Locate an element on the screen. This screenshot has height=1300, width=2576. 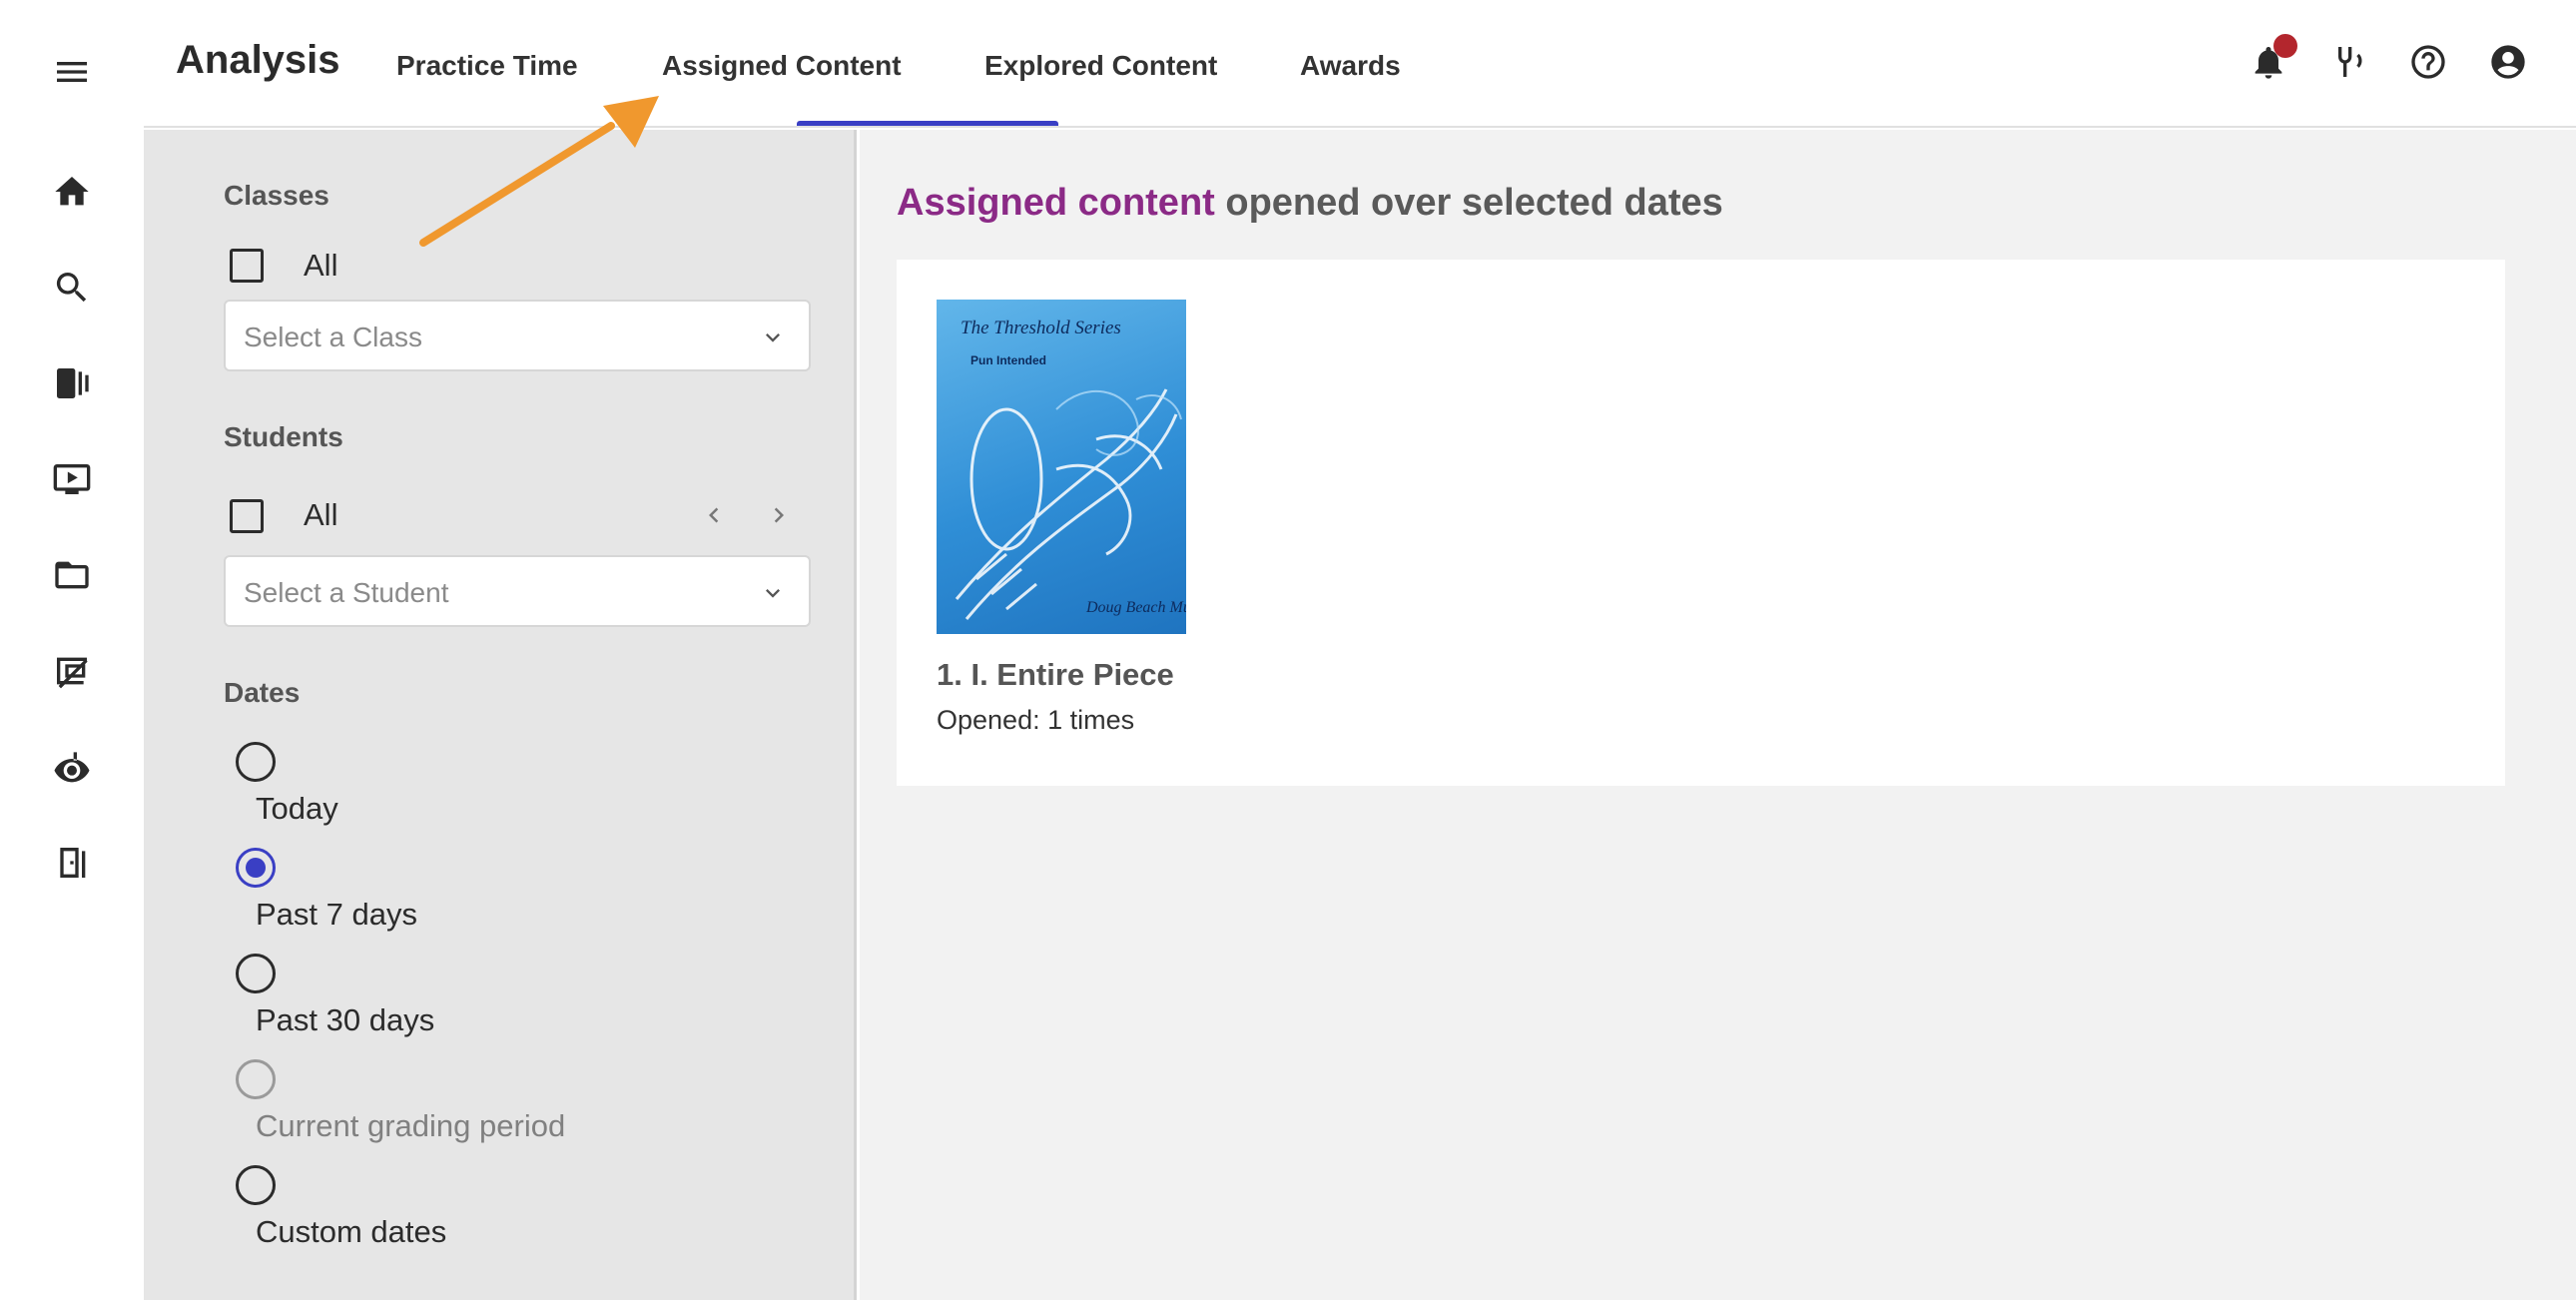
help-icon is located at coordinates (2428, 62).